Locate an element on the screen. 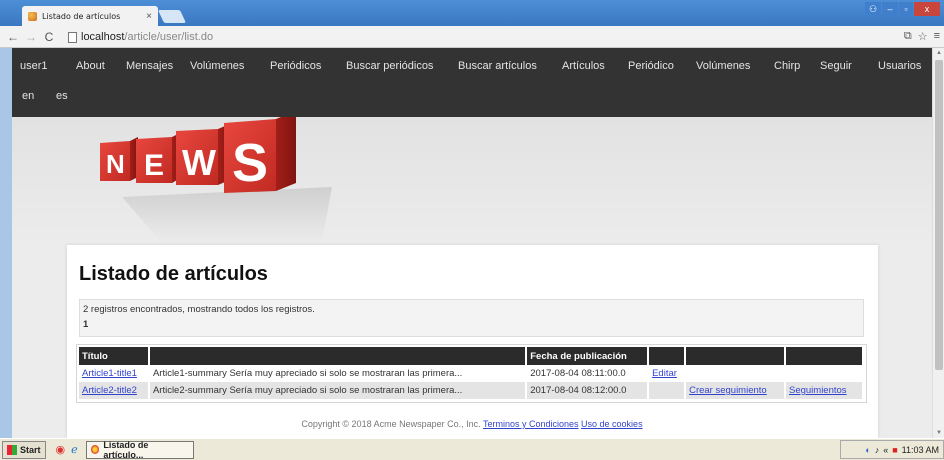 This screenshot has height=460, width=944. quick-launch: ◉ ℯ is located at coordinates (67, 449).